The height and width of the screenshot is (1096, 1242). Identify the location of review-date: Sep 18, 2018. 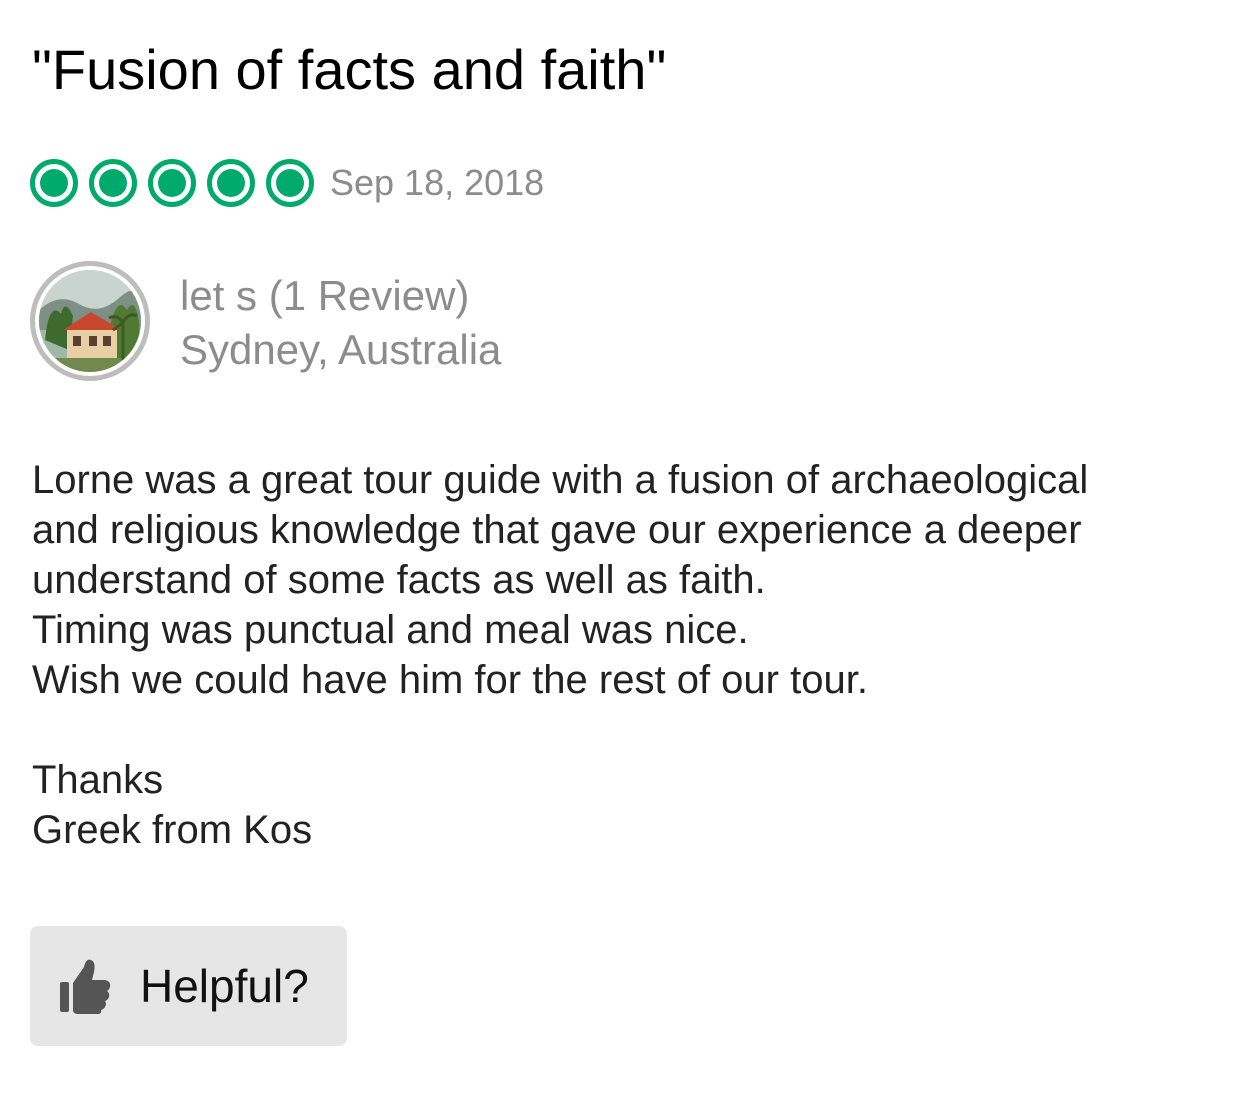
(437, 182).